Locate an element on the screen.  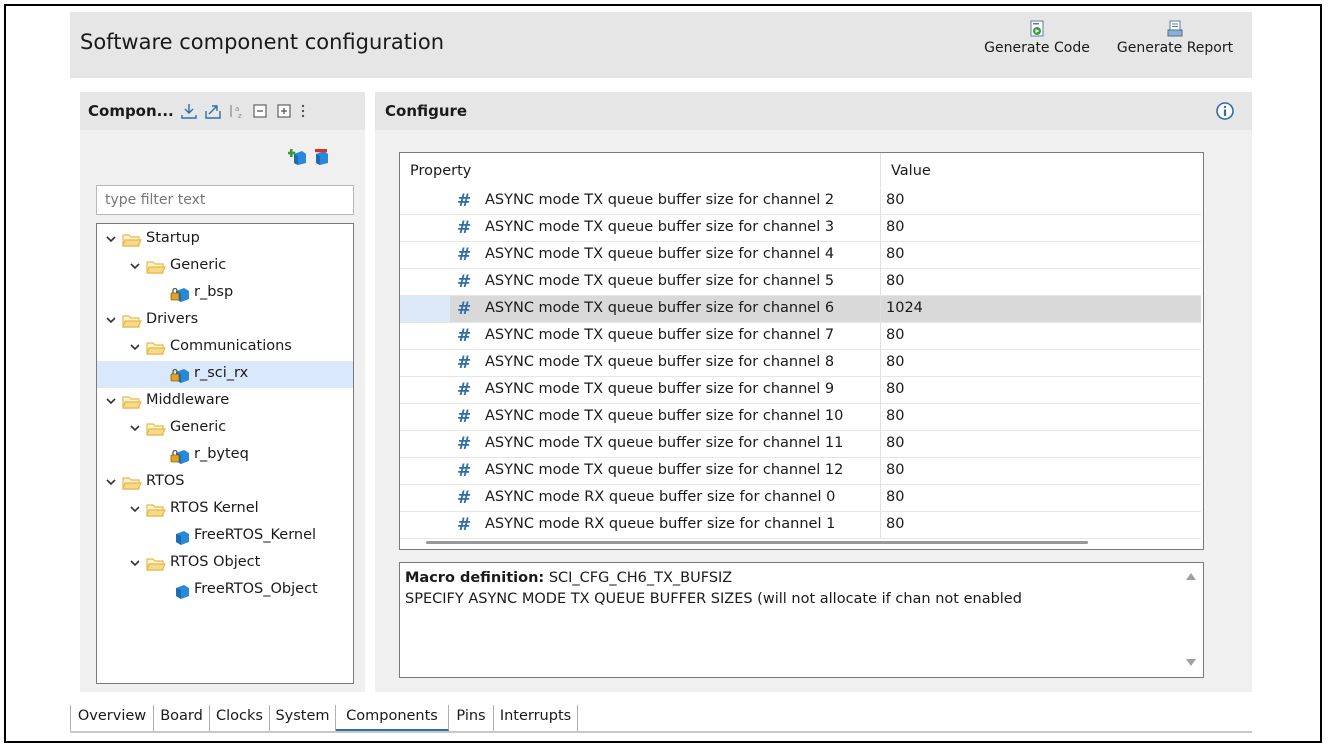
scroll-down-arrow-icon is located at coordinates (1191, 662).